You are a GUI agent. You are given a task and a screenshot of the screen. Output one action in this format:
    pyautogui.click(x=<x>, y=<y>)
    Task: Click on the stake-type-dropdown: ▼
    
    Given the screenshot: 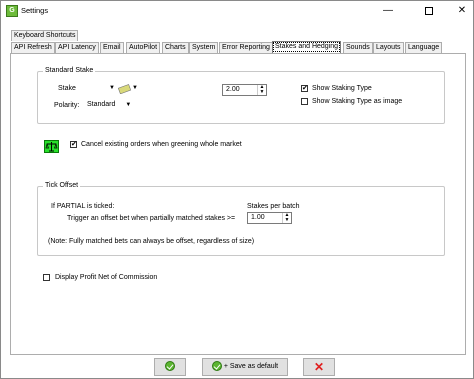 What is the action you would take?
    pyautogui.click(x=112, y=88)
    